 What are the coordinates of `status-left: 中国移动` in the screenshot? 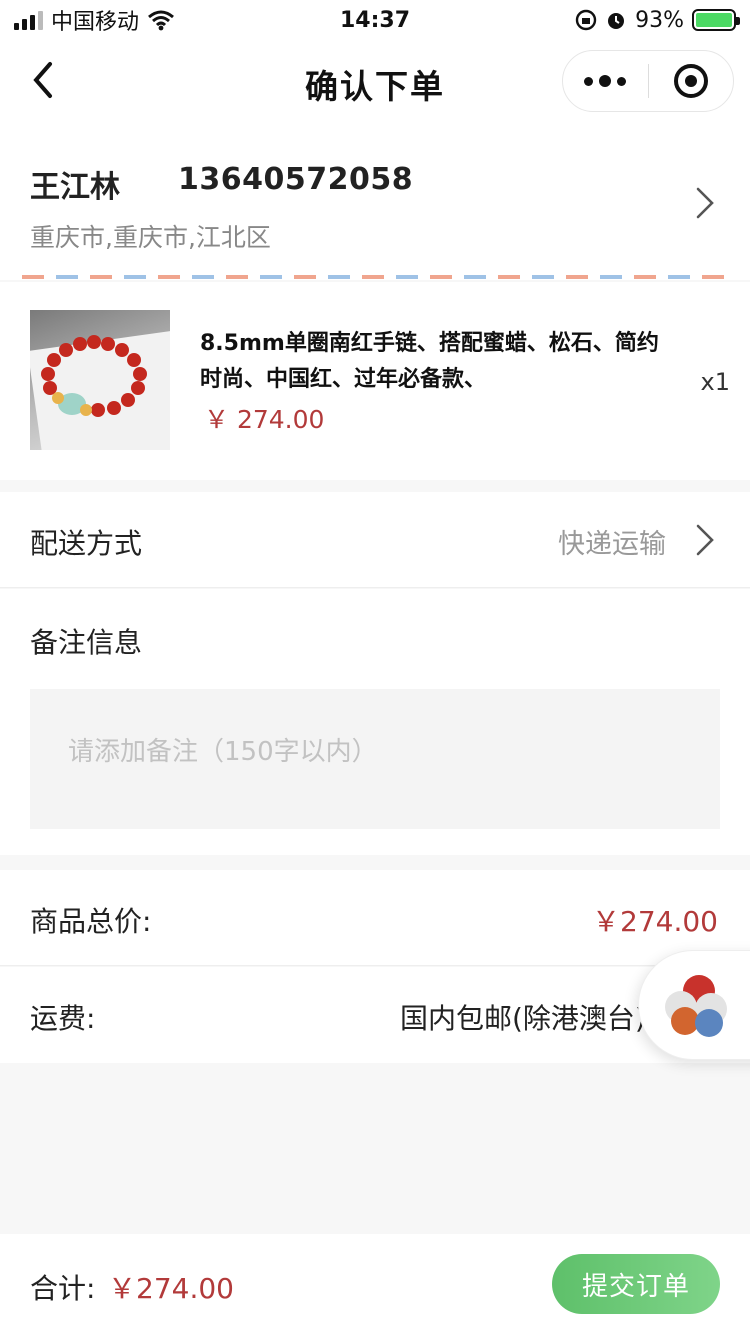 It's located at (94, 20).